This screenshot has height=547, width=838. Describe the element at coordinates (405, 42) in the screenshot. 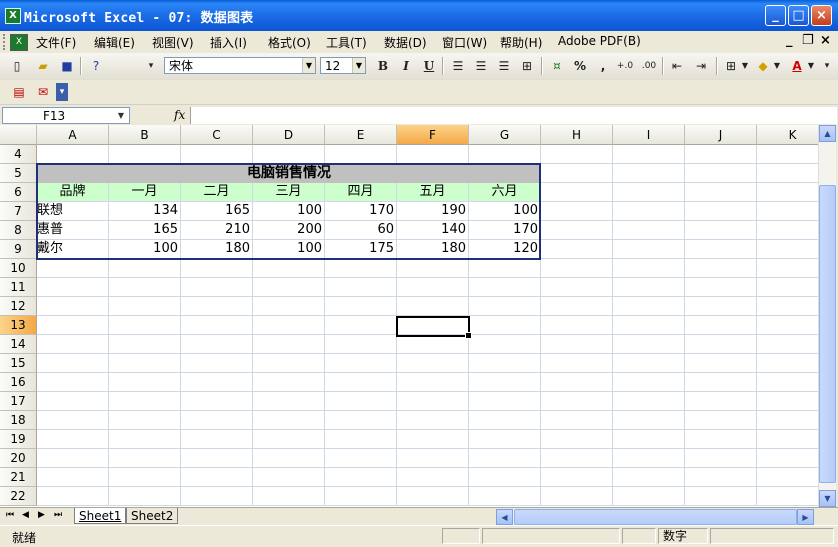

I see `menu-data: 数据(D)` at that location.